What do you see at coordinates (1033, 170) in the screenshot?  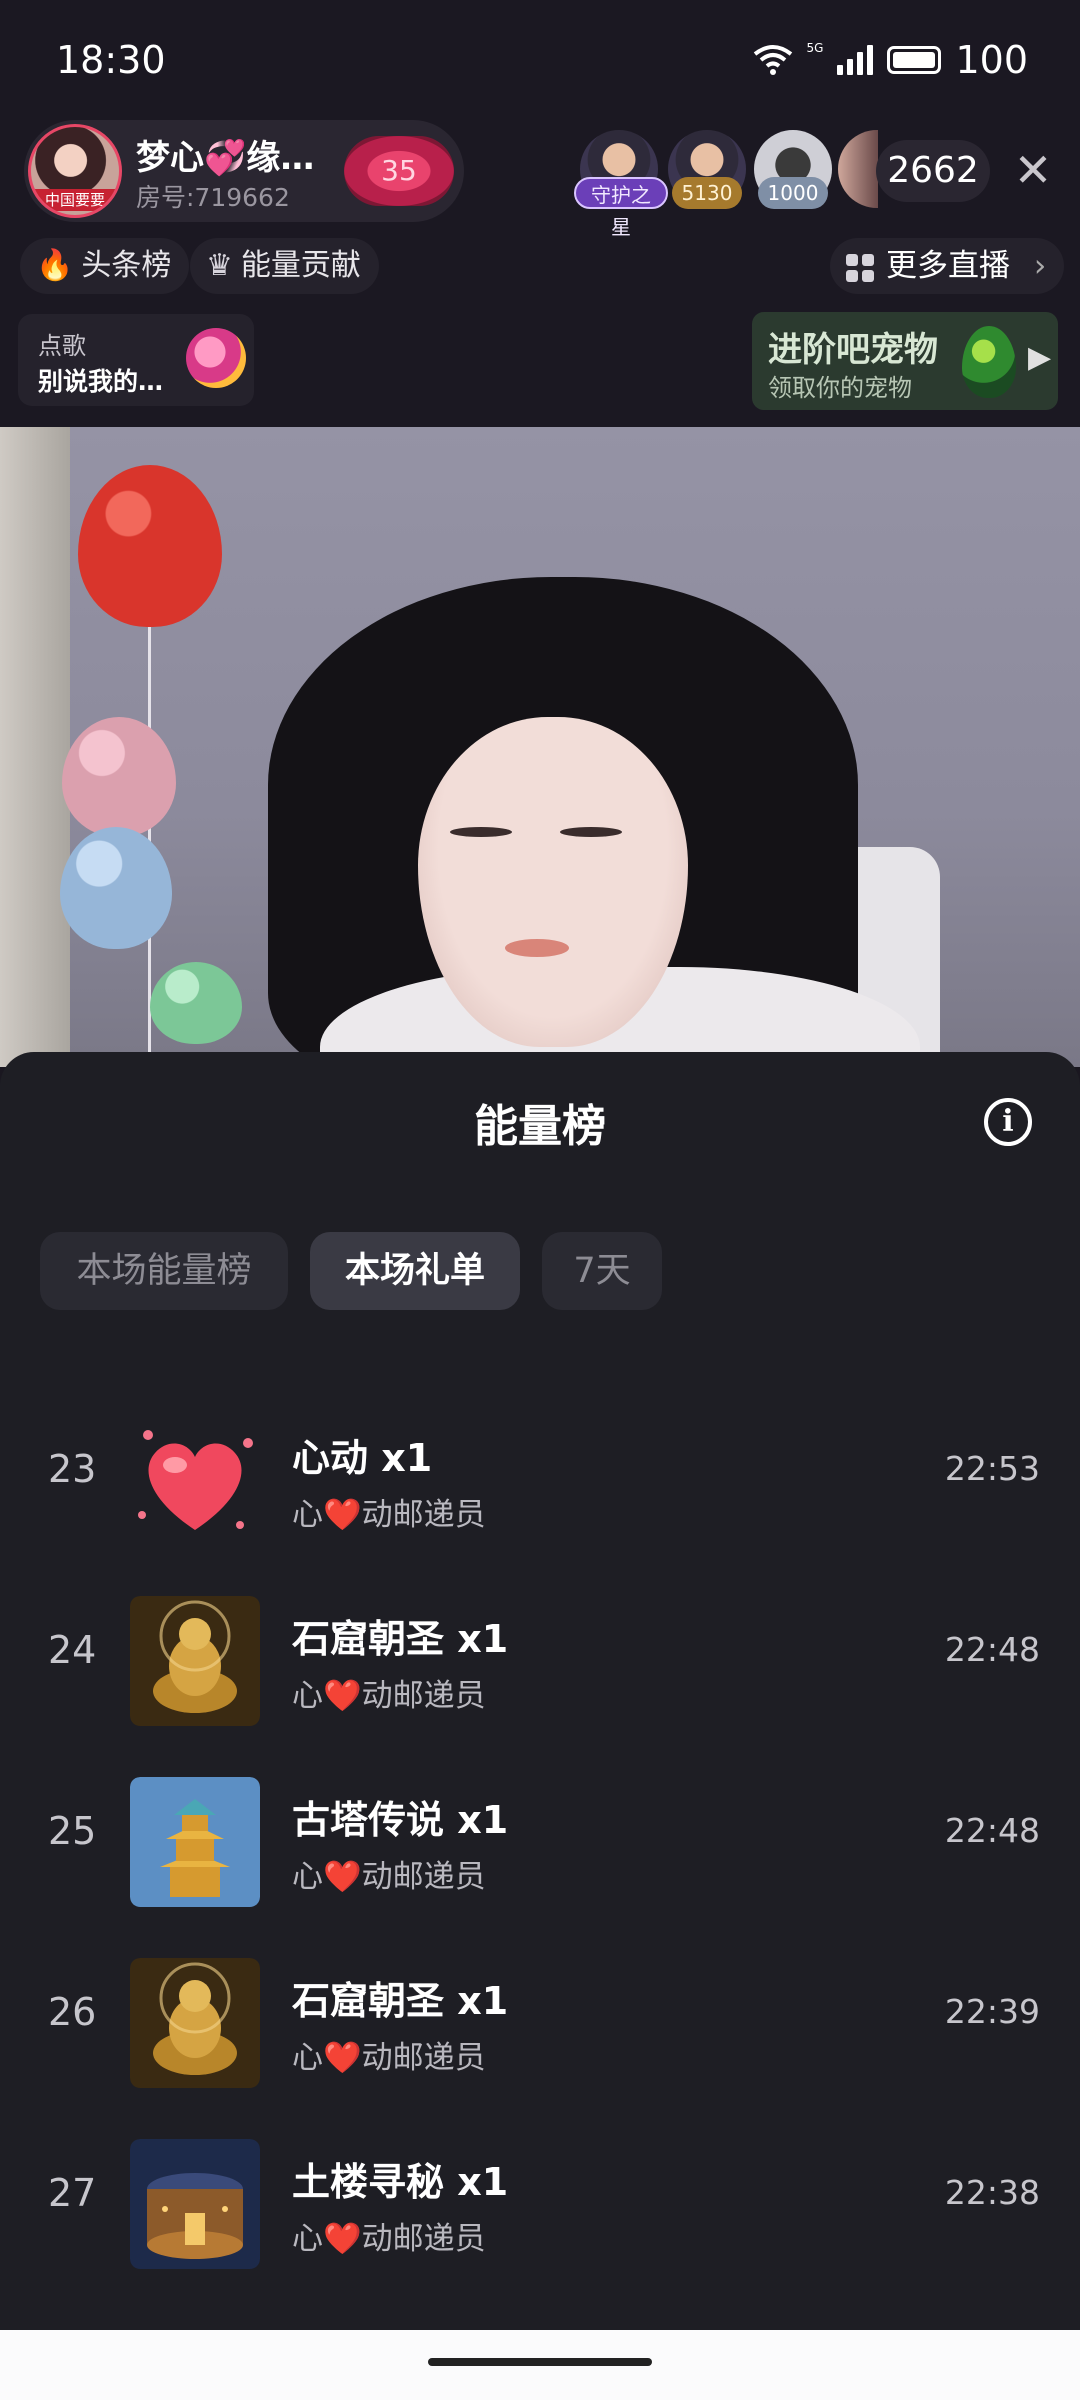 I see `close-icon: ✕` at bounding box center [1033, 170].